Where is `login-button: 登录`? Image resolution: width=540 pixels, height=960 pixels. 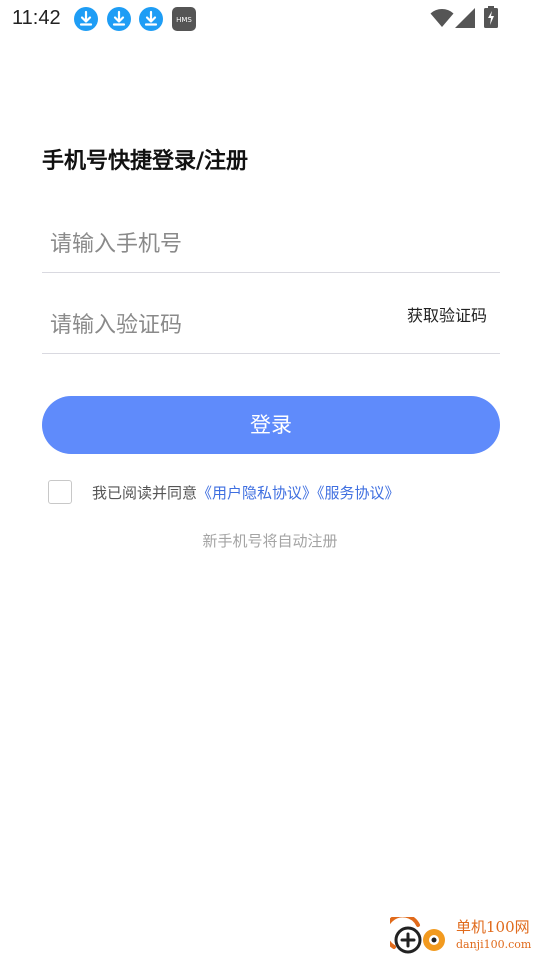 login-button: 登录 is located at coordinates (271, 425).